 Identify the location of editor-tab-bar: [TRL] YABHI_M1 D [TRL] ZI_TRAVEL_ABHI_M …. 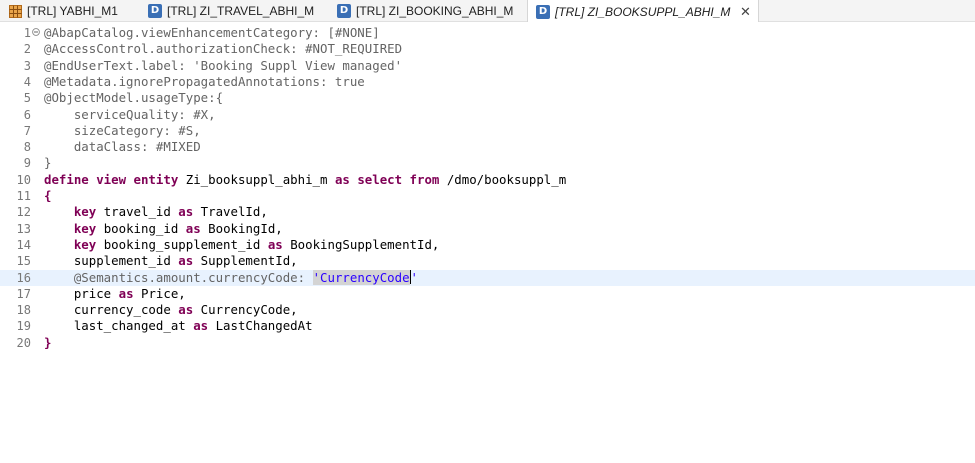
(487, 11).